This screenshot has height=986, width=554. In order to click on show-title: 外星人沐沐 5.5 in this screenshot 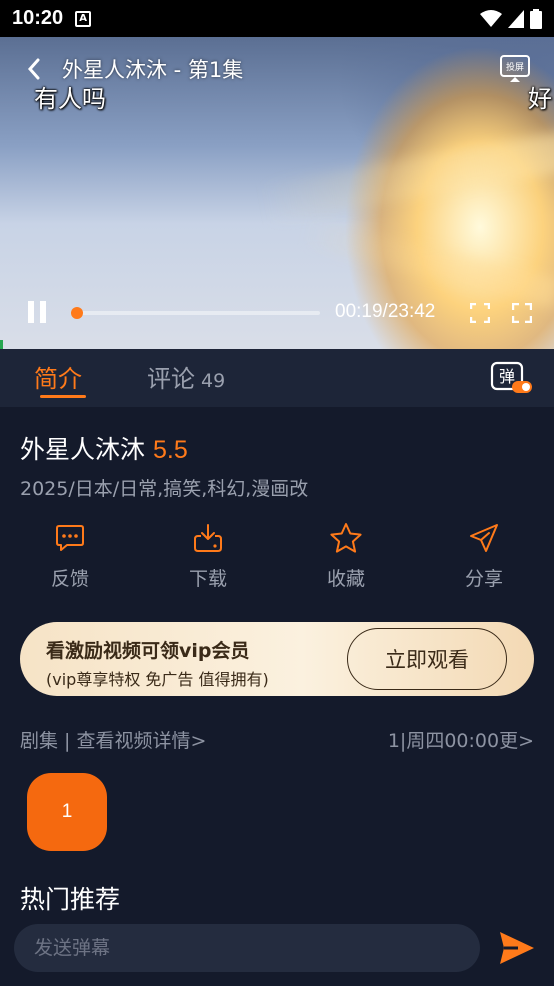, I will do `click(104, 448)`.